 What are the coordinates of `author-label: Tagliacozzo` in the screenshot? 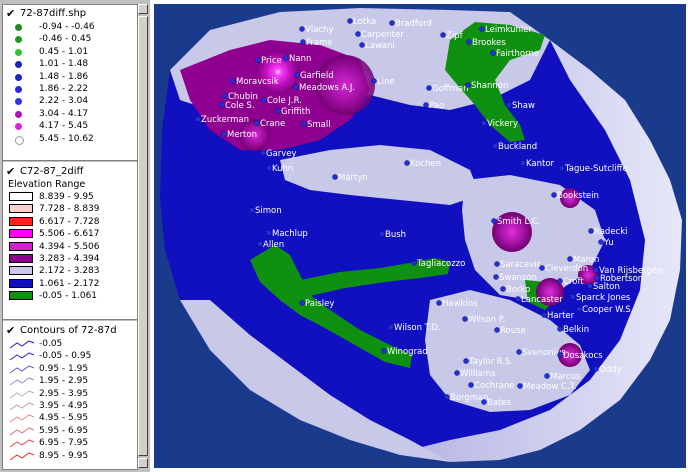 It's located at (440, 264).